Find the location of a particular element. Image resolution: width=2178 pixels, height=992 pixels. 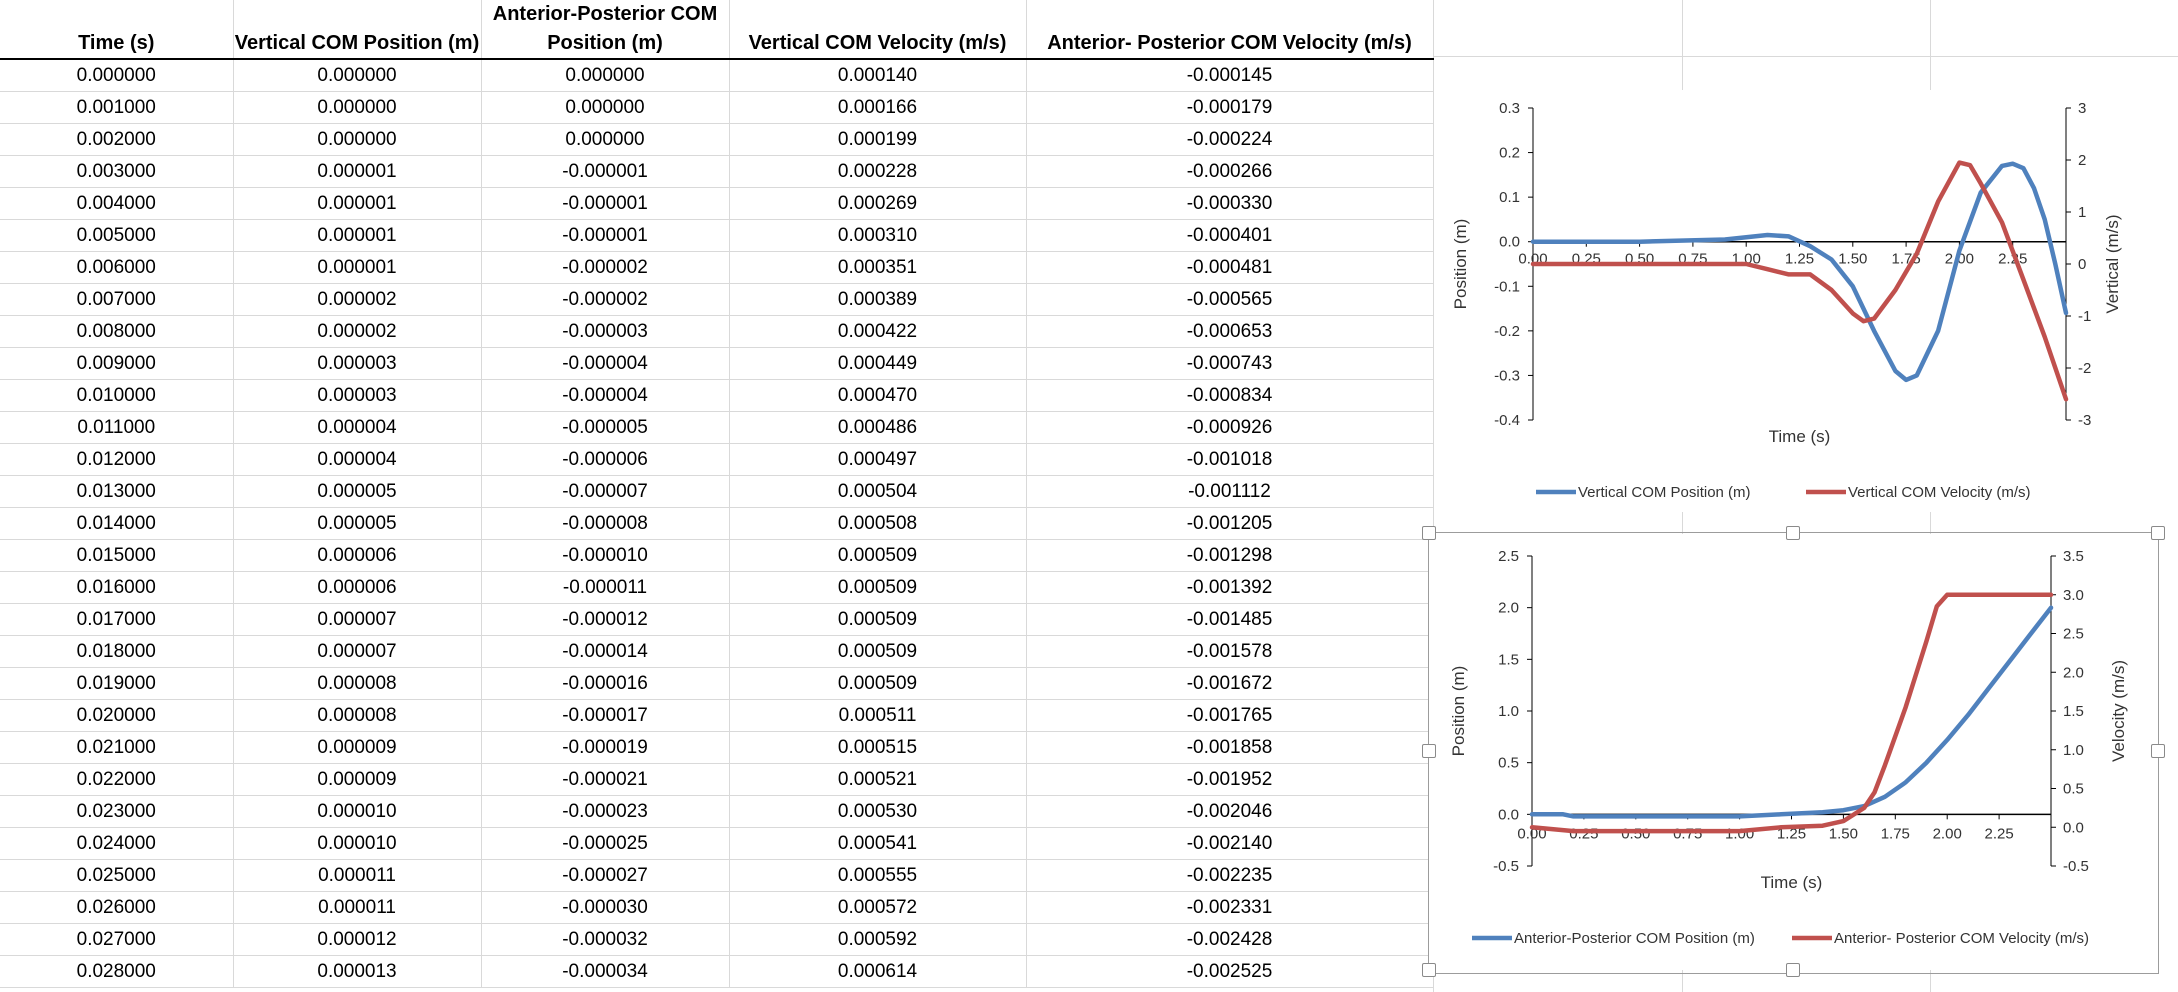

cell-time: 0.011000 is located at coordinates (117, 427).